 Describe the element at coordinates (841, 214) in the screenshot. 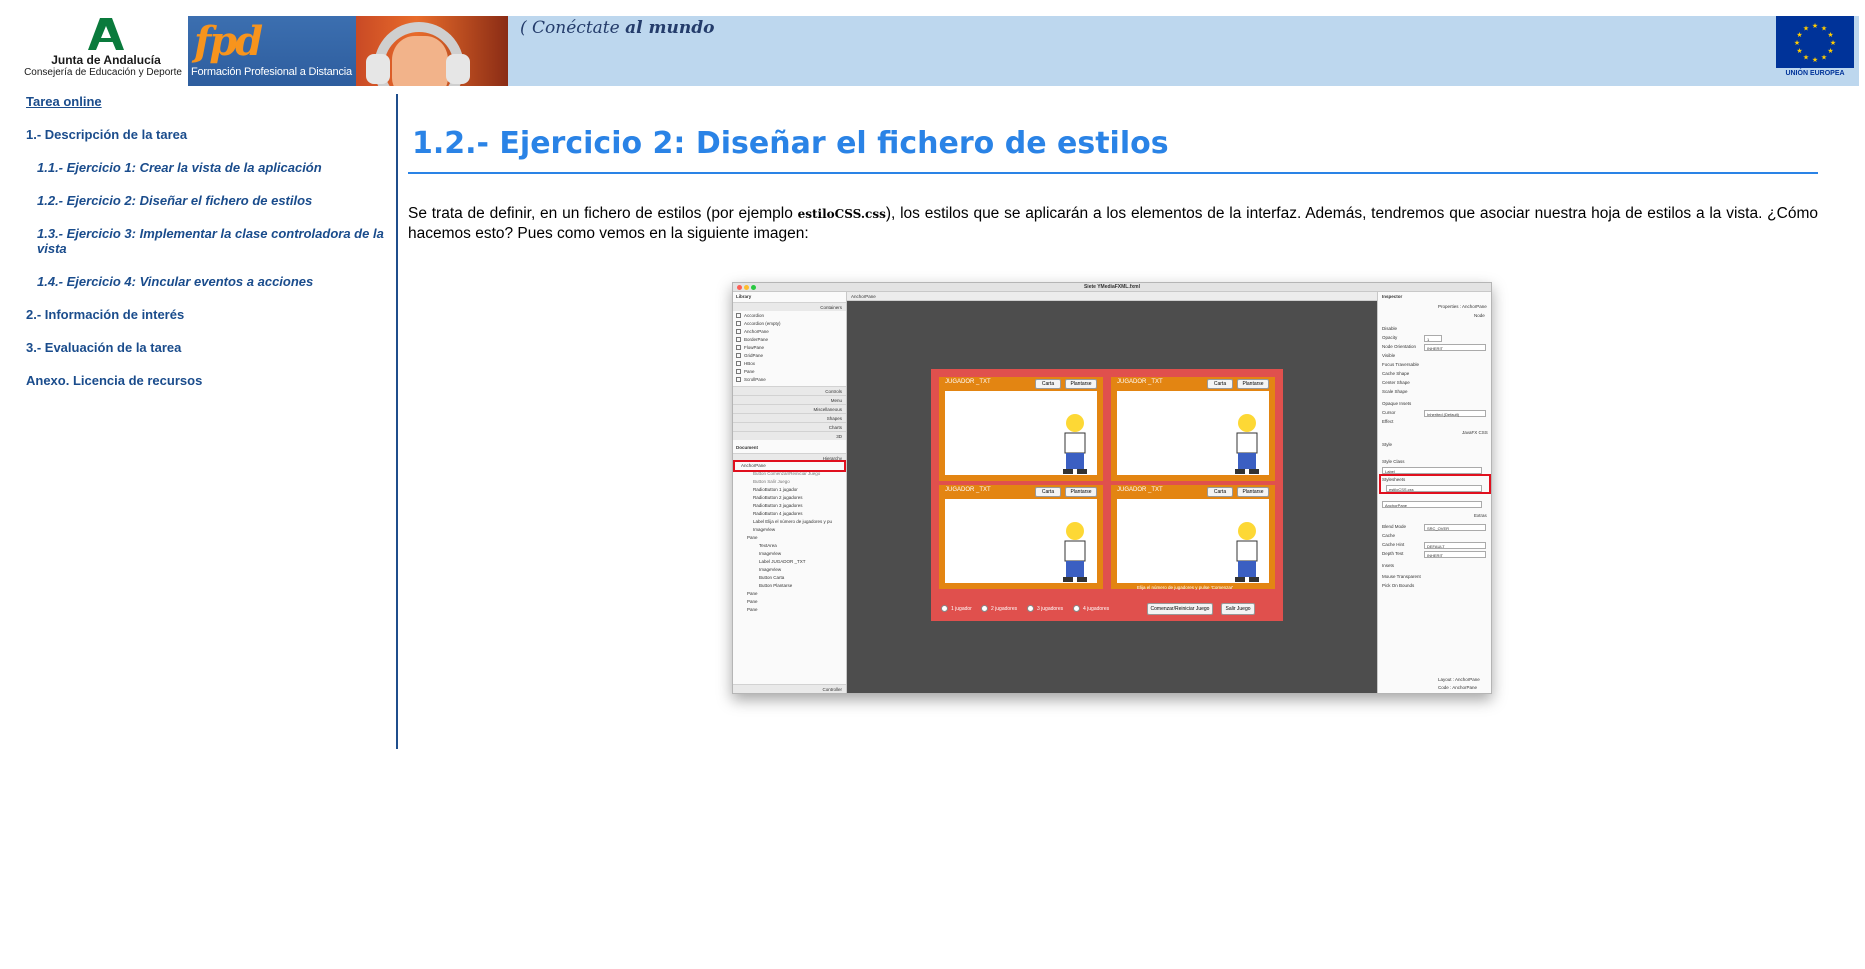

I see `paragraph-filename: estiloCSS.css` at that location.